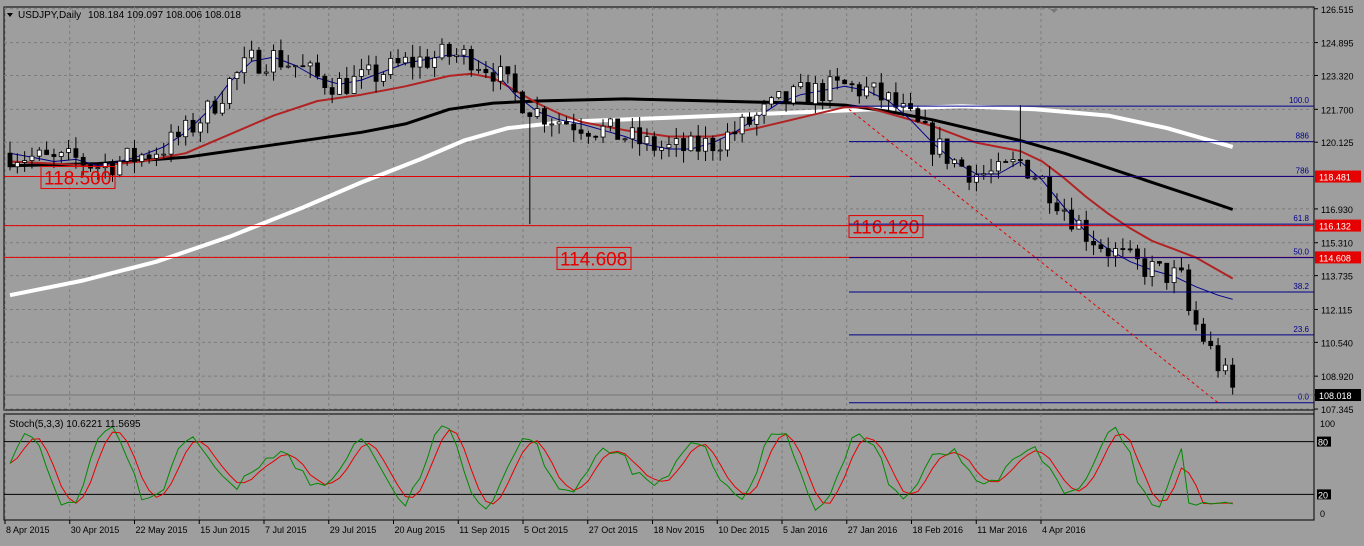 This screenshot has height=546, width=1364. I want to click on x-tick-label: 5 Jan 2016, so click(805, 530).